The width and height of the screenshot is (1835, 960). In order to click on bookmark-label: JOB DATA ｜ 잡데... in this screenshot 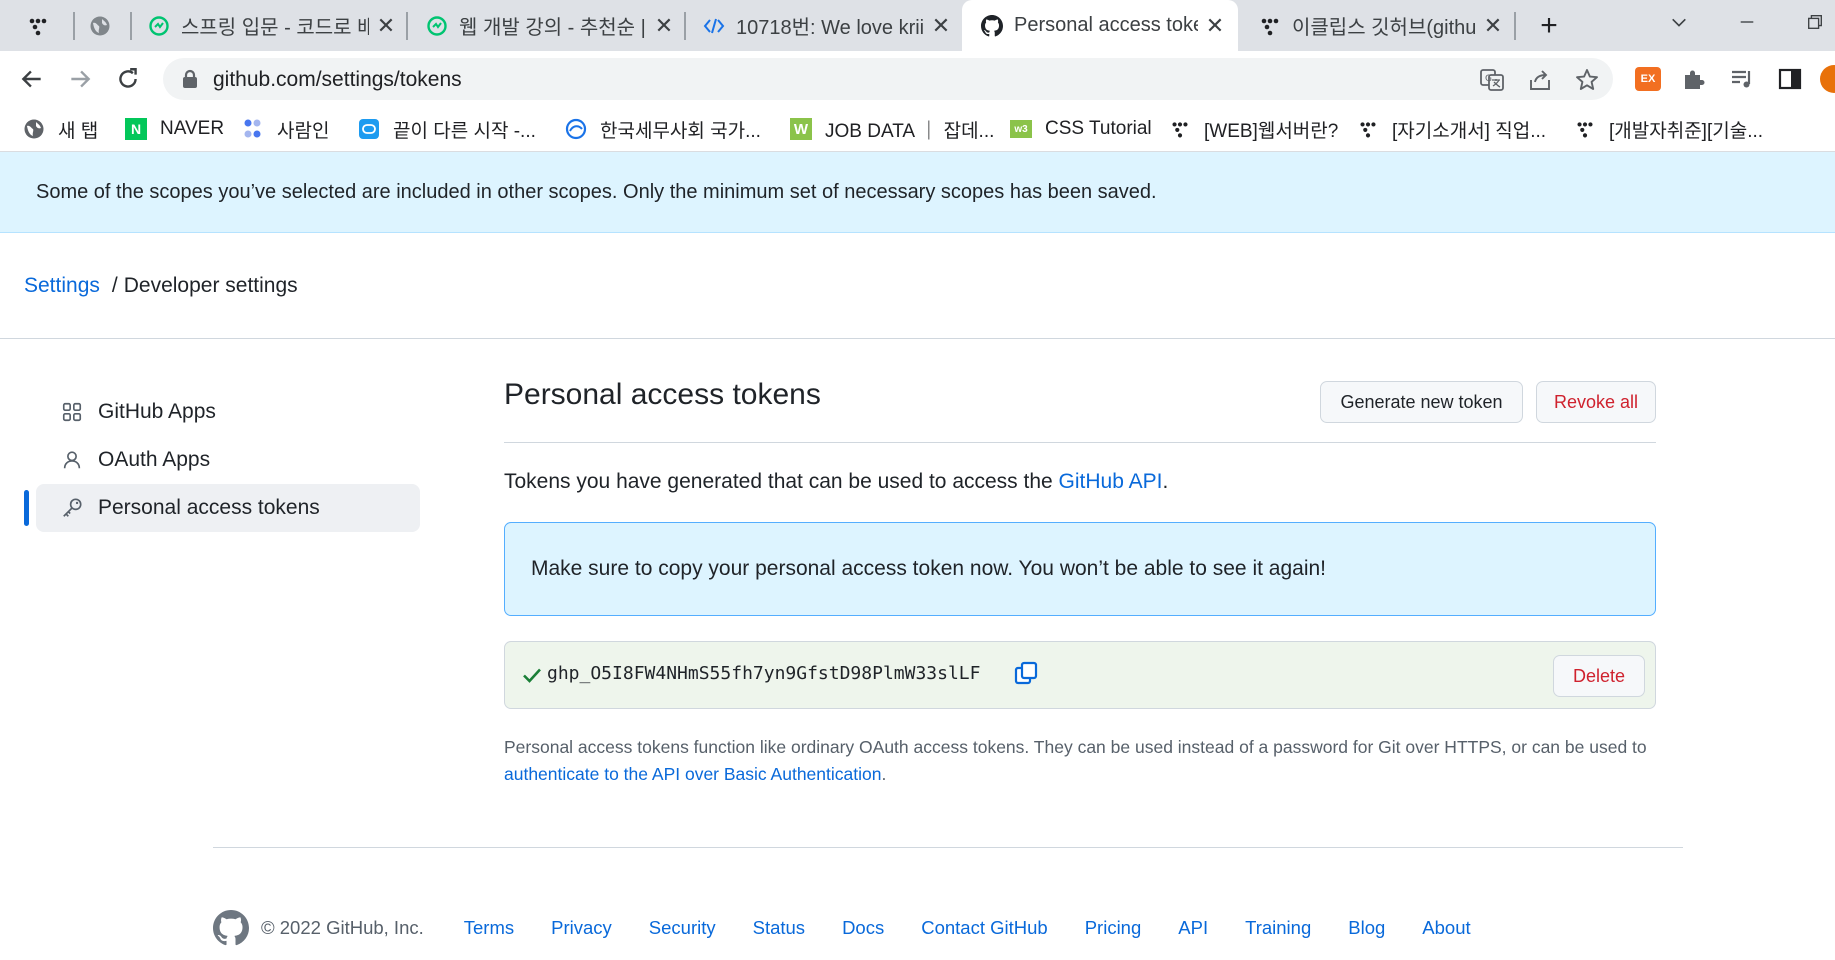, I will do `click(910, 131)`.